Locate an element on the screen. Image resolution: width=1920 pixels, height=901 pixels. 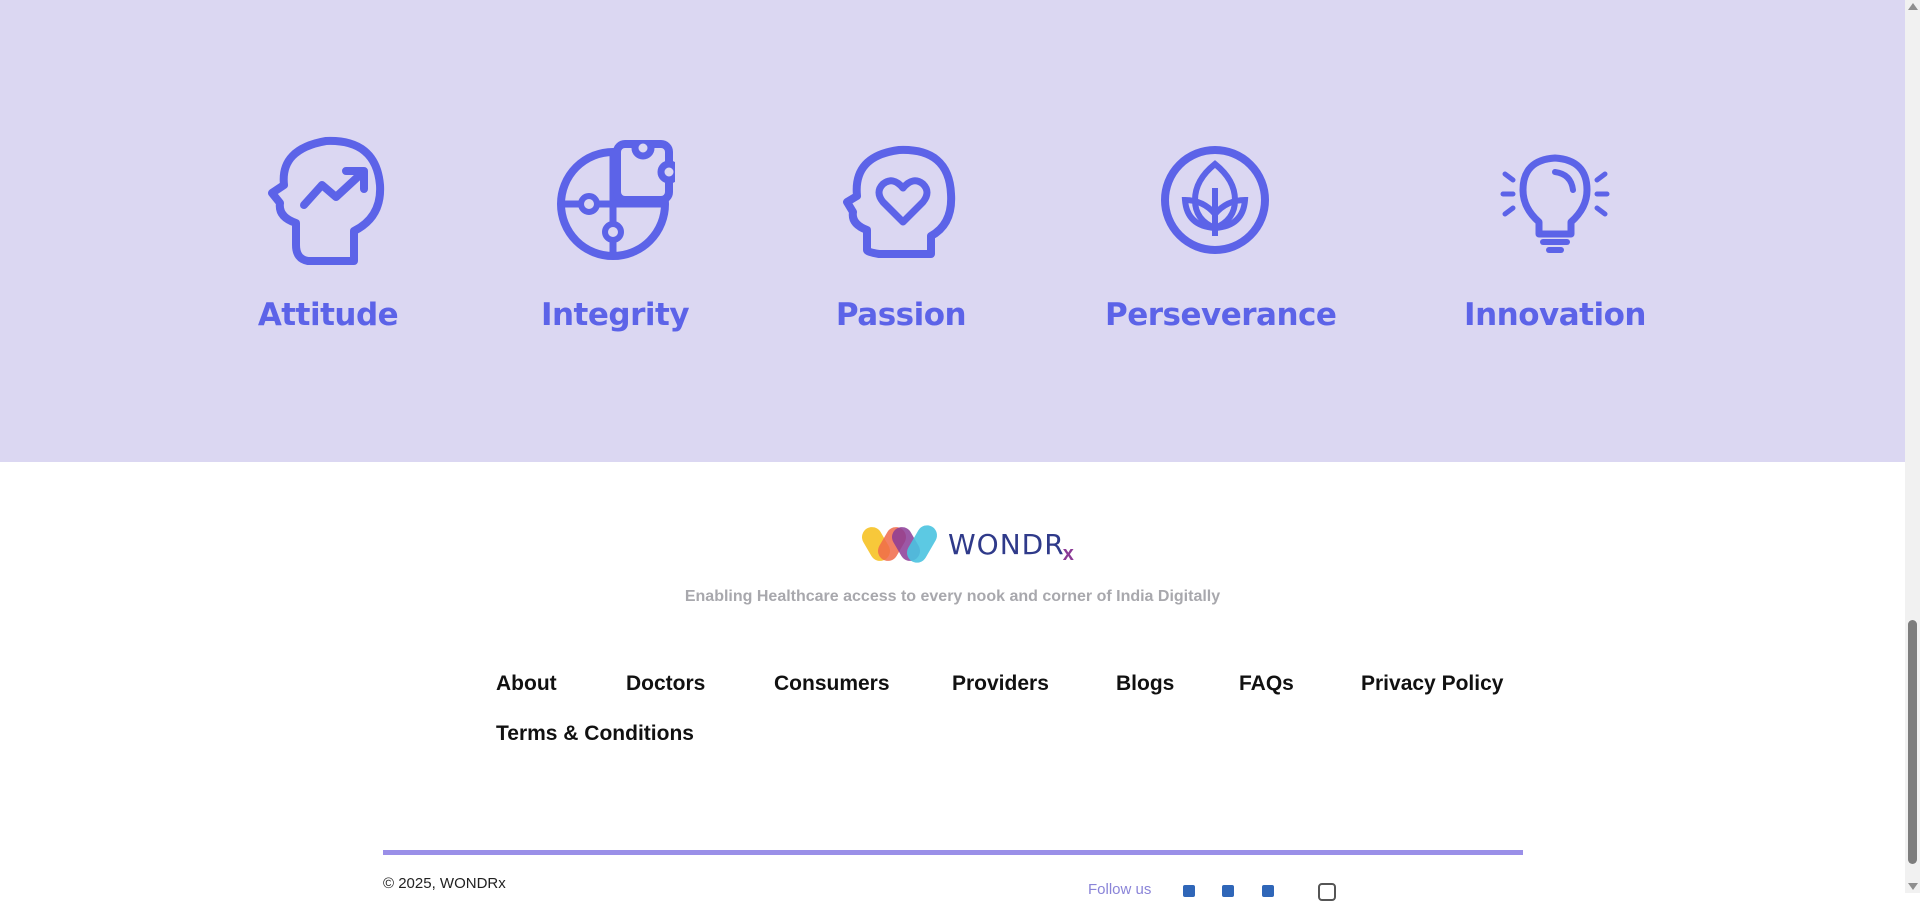
linkedin-icon is located at coordinates (1189, 891).